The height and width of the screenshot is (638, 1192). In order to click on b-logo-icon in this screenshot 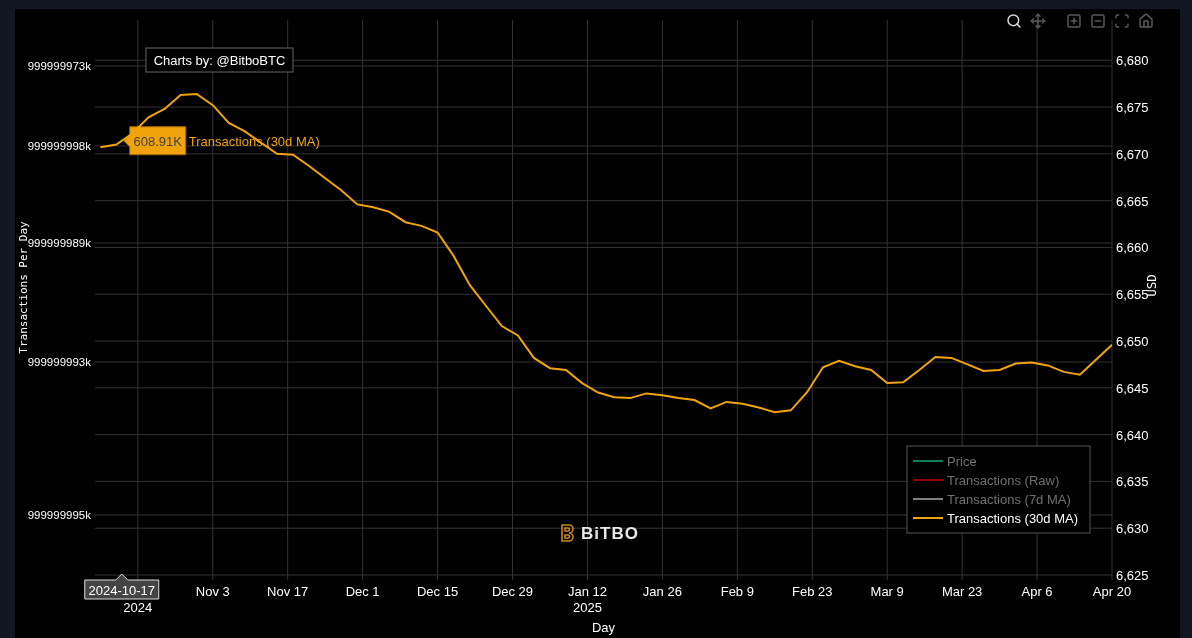, I will do `click(567, 533)`.